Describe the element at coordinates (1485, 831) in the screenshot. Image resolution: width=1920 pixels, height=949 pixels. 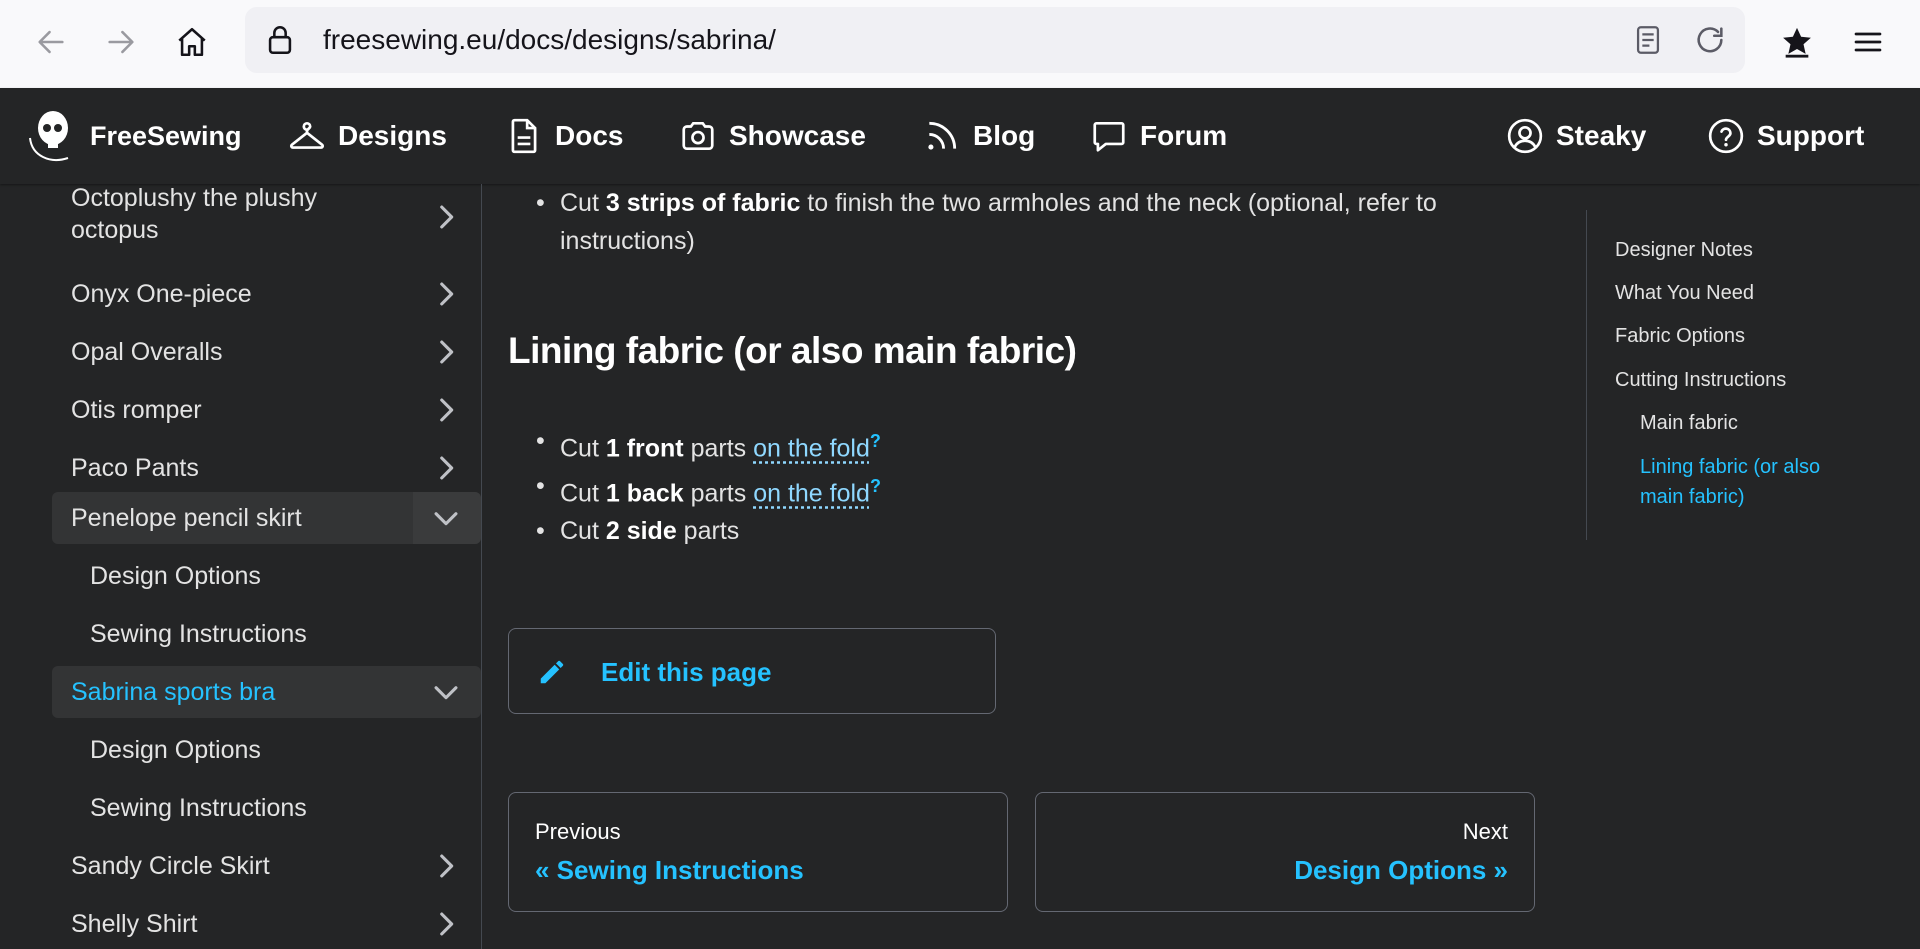
I see `pager-sublabel: Next` at that location.